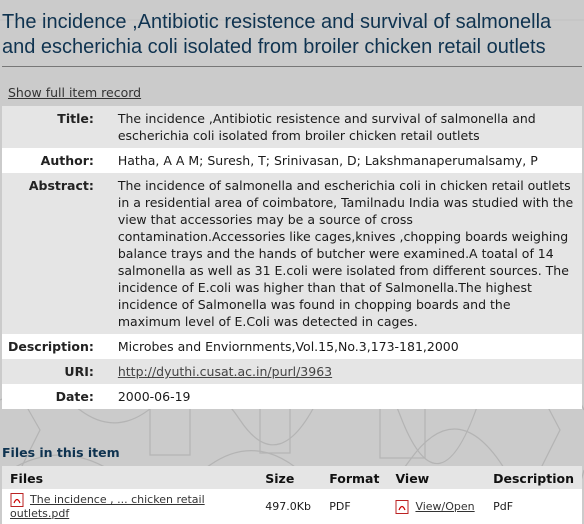 The width and height of the screenshot is (584, 524). I want to click on metadata-row-uri: URI: http://dyuthi.cusat.ac.in/purl/3963, so click(292, 371).